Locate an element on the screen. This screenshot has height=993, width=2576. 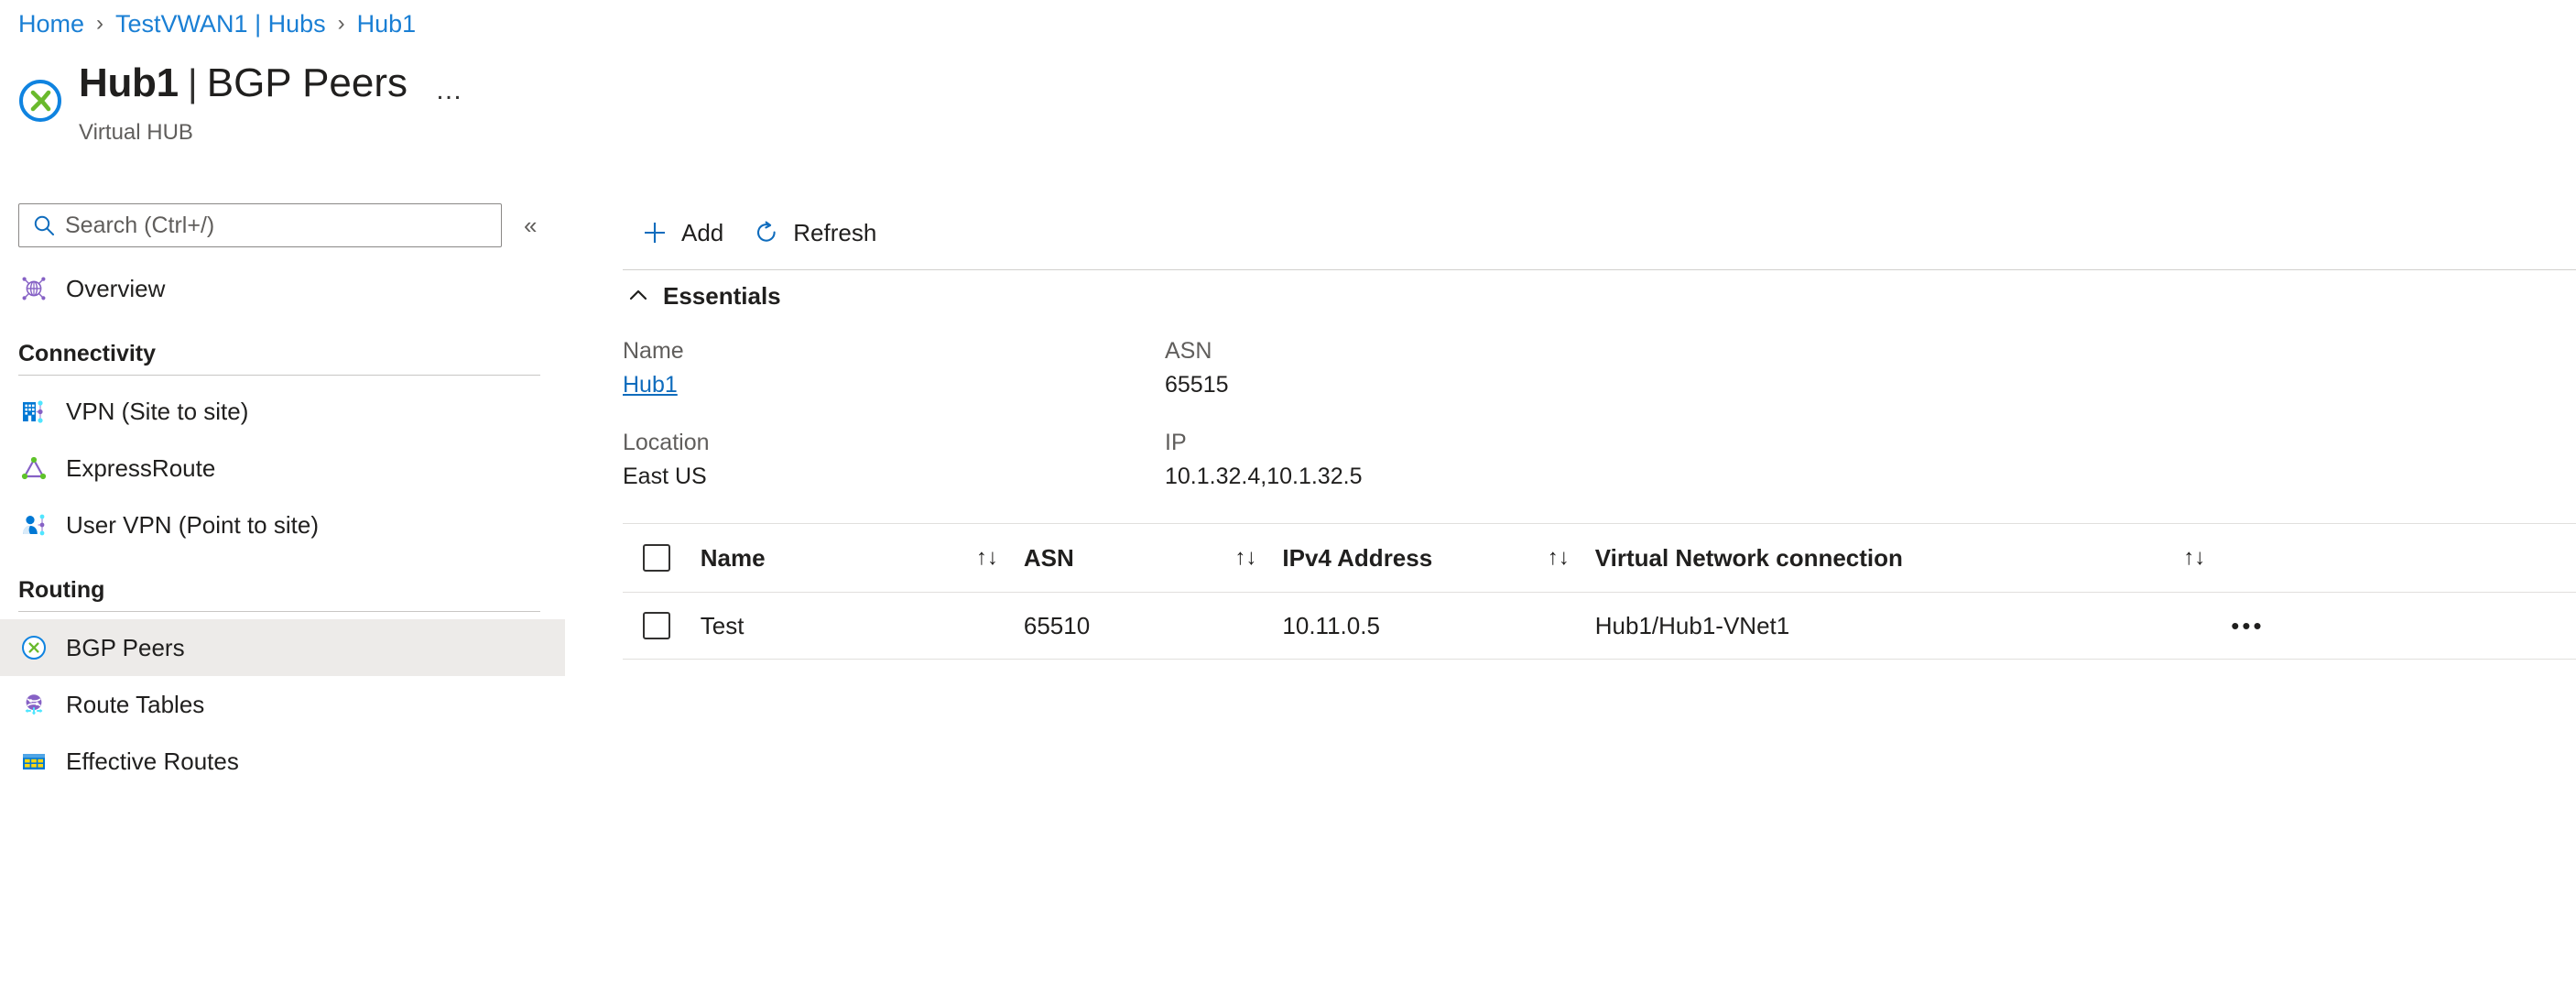
field-label: Name is located at coordinates (653, 351).